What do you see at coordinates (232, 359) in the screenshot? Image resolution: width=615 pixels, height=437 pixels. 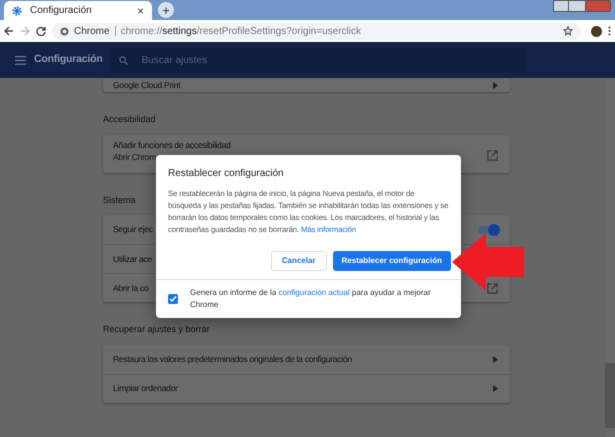 I see `setting-label: Restaura los valores predeterminados originales de la configuración` at bounding box center [232, 359].